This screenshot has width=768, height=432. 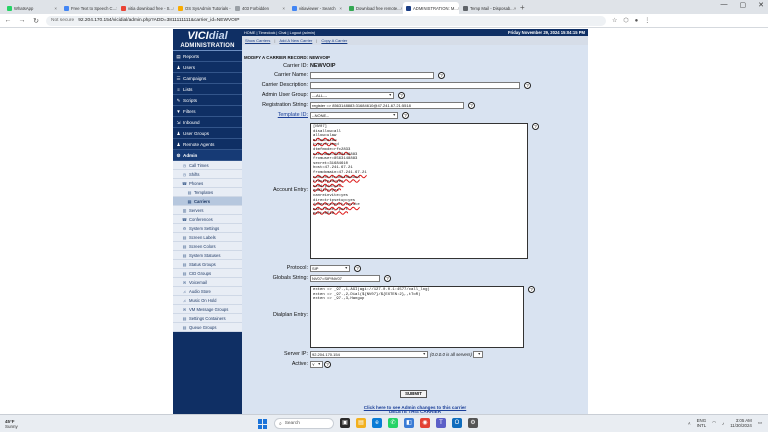 I want to click on new-tab-button: +, so click(x=522, y=8).